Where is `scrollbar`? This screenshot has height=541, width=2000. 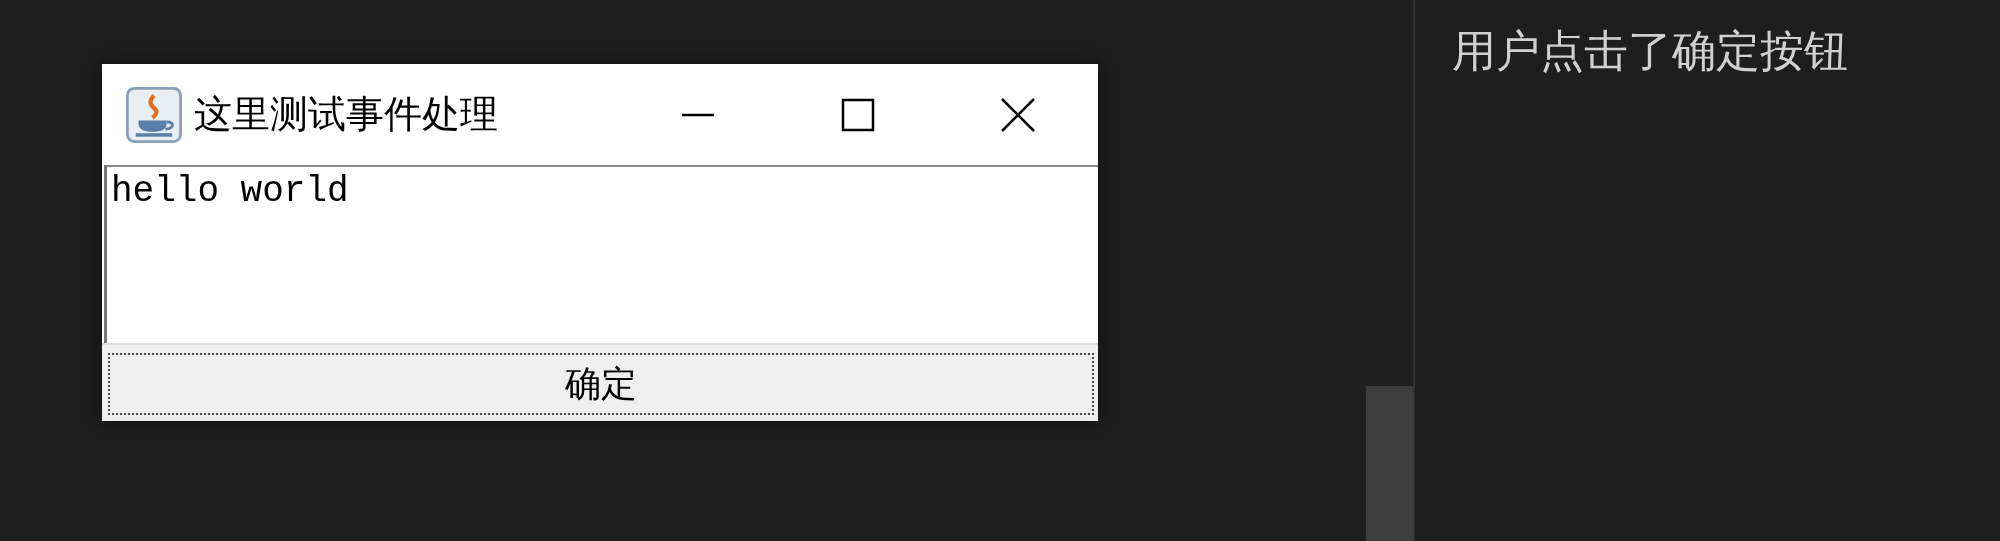
scrollbar is located at coordinates (1390, 270).